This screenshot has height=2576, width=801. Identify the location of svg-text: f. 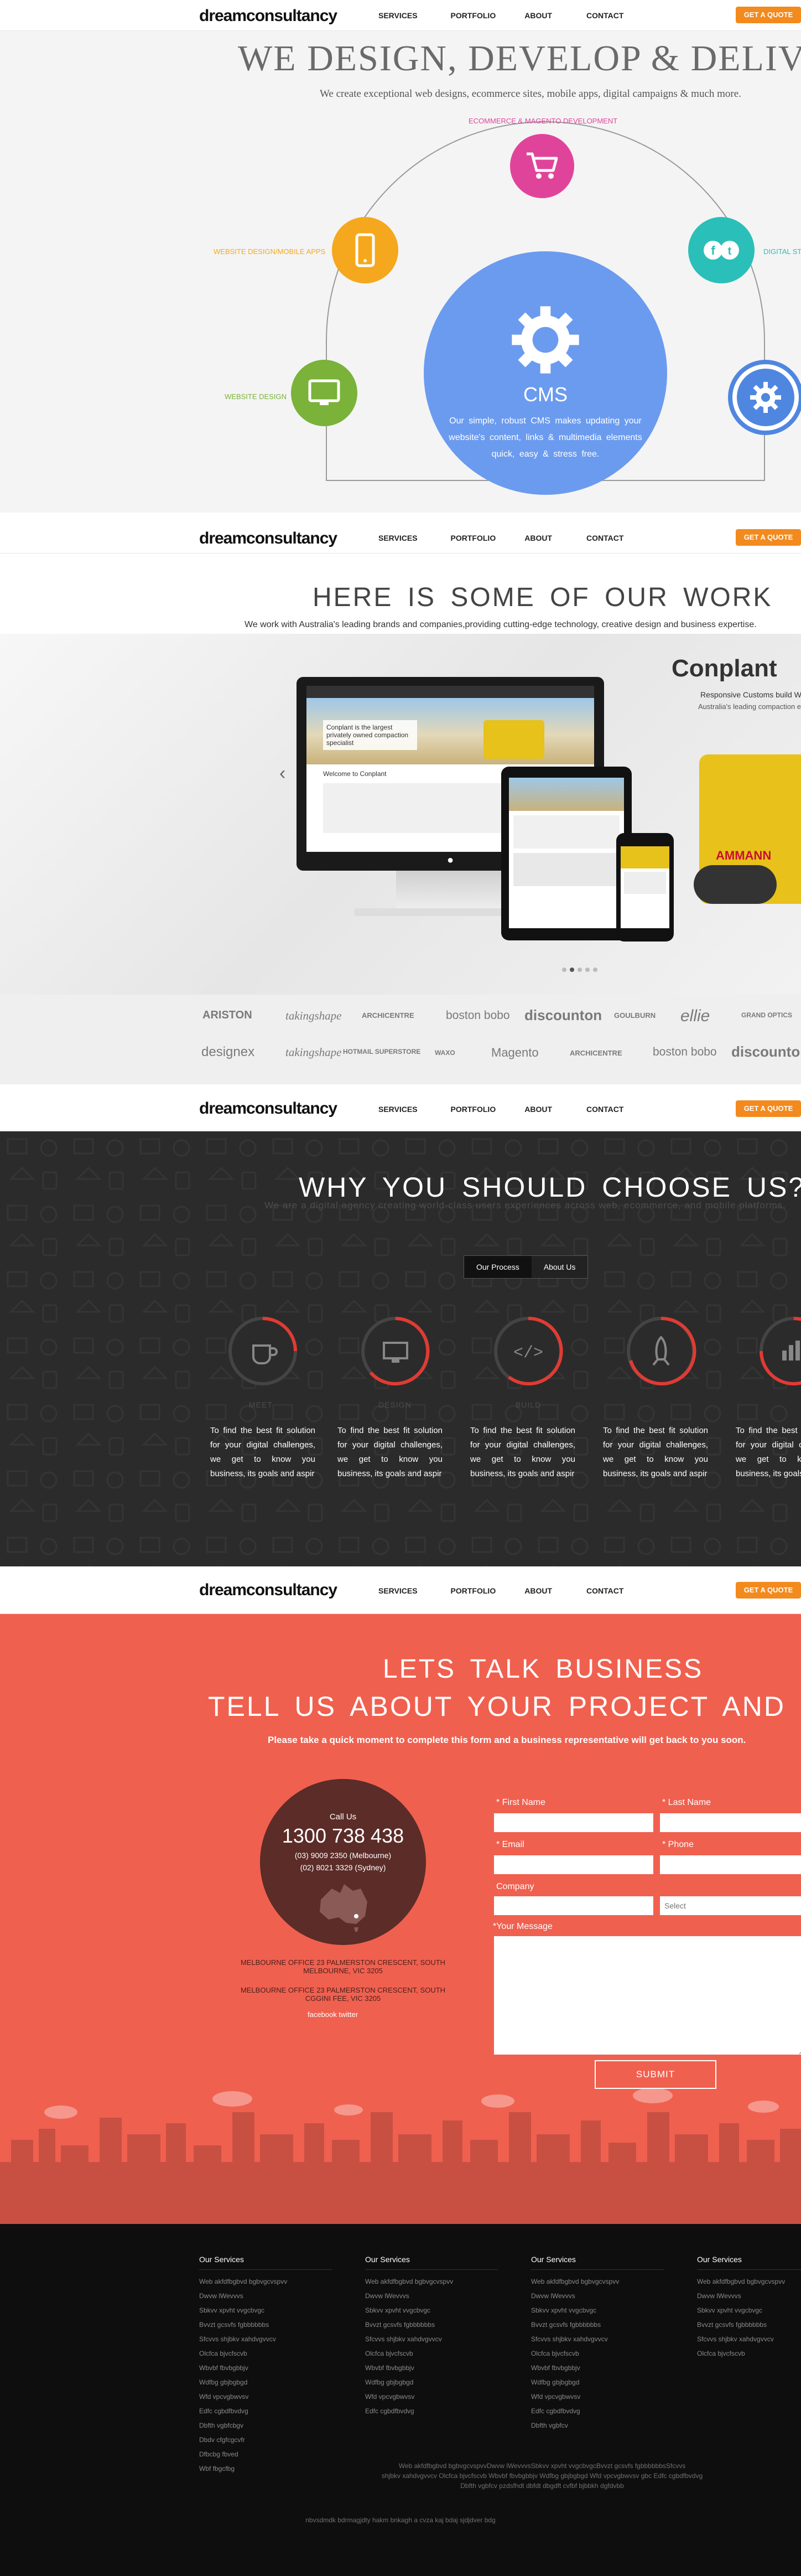
(713, 250).